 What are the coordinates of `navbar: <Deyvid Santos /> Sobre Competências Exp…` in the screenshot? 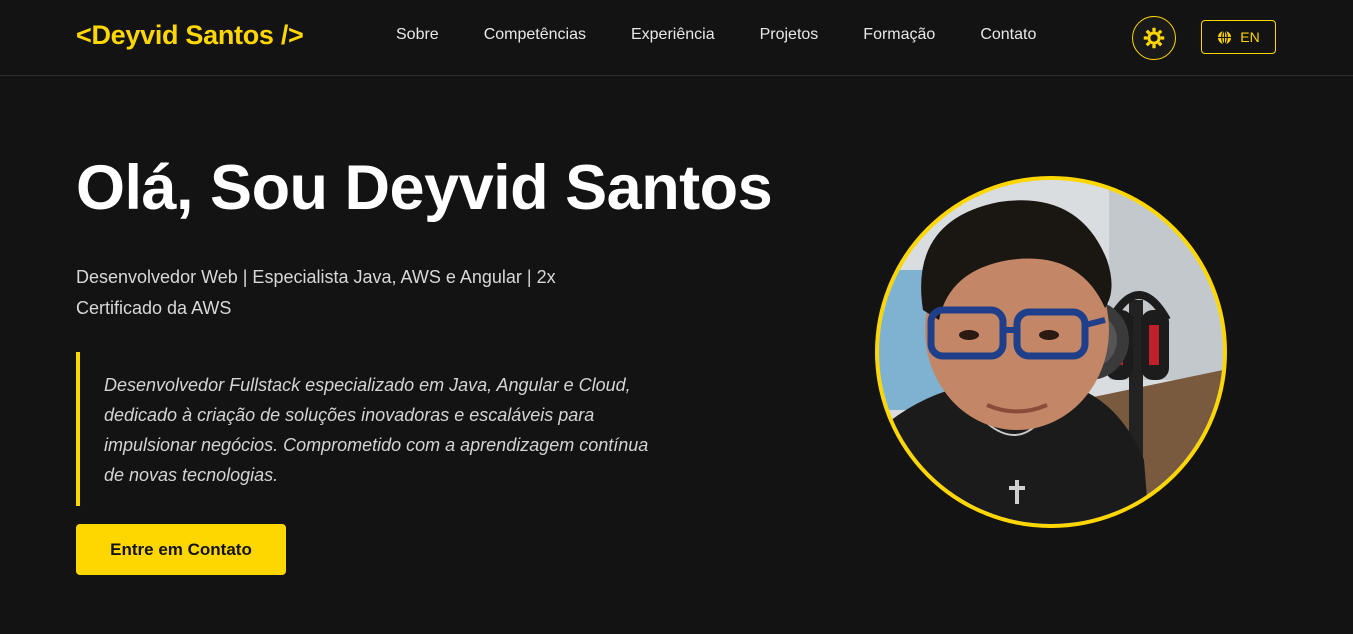 It's located at (676, 38).